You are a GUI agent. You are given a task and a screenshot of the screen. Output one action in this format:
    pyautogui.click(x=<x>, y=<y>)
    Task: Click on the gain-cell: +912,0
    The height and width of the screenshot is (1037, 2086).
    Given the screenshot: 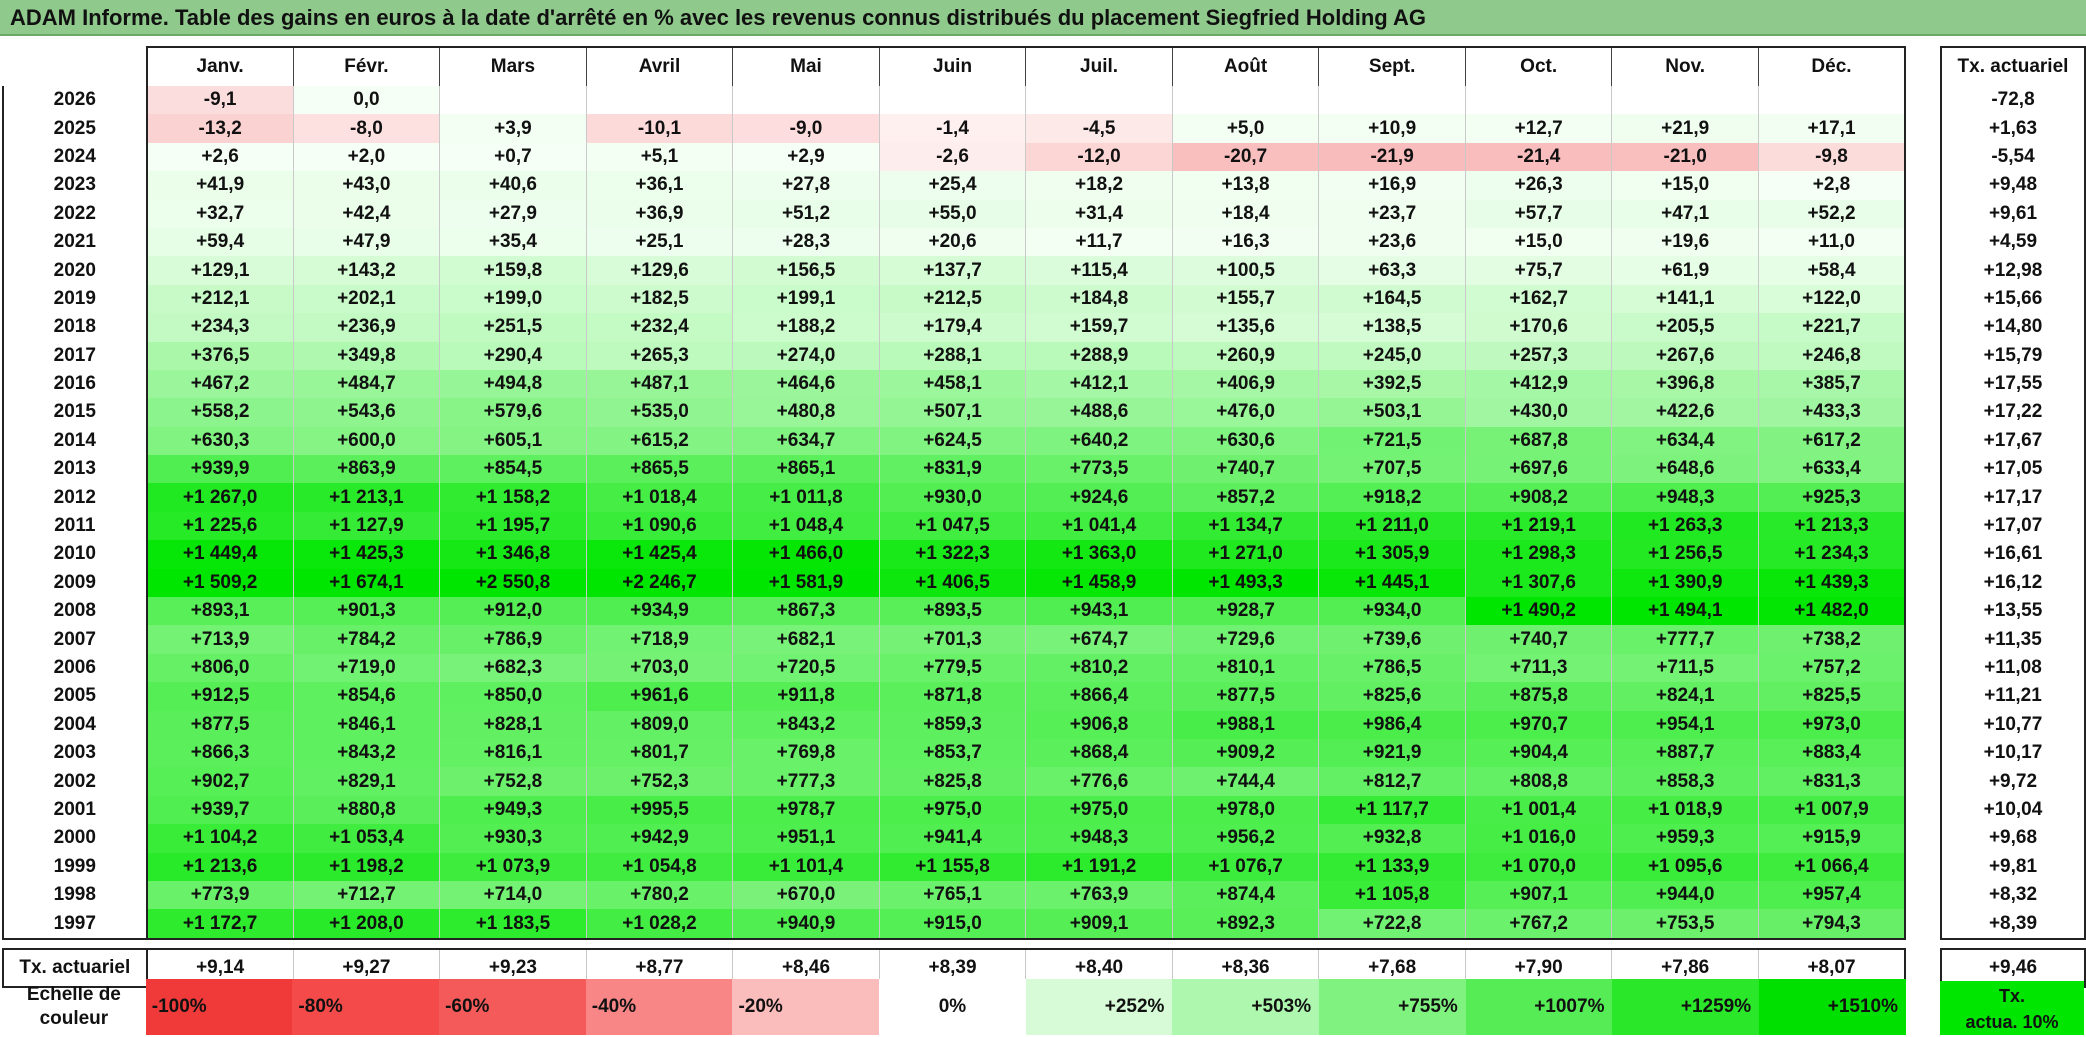 What is the action you would take?
    pyautogui.click(x=513, y=611)
    